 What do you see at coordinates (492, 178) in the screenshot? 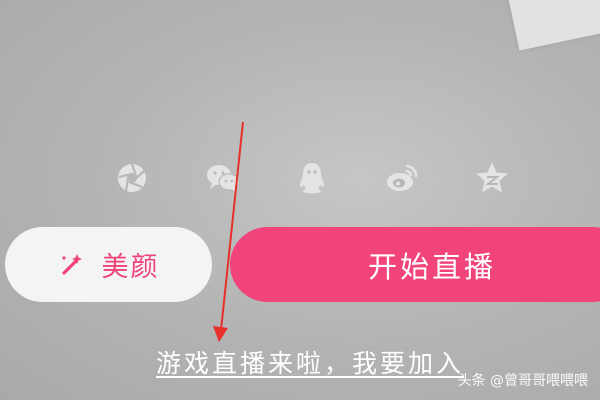
I see `qzone-icon` at bounding box center [492, 178].